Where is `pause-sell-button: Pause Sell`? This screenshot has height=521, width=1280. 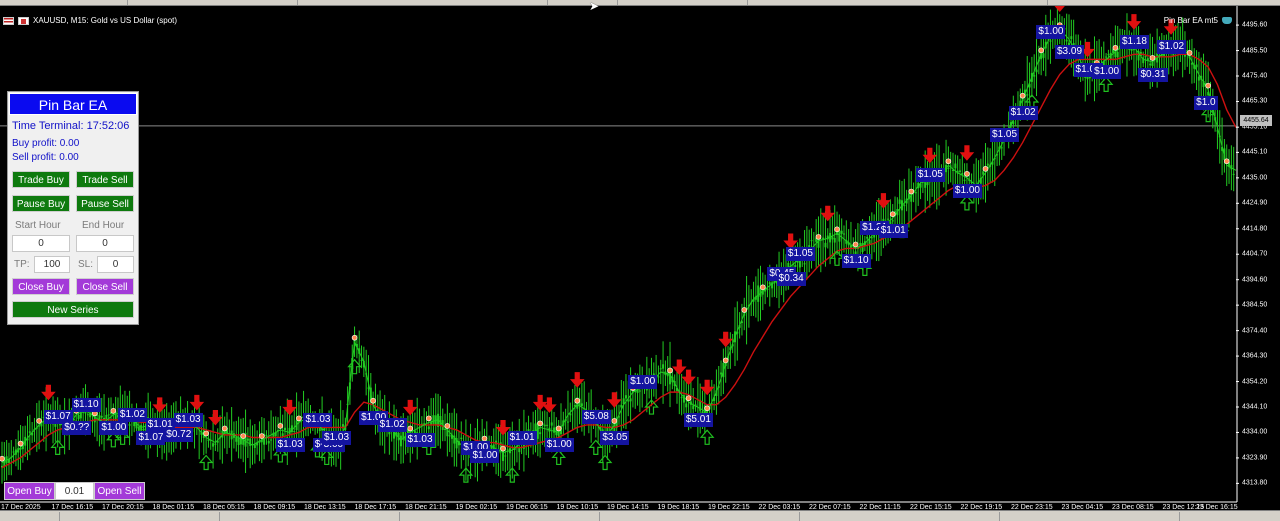 pause-sell-button: Pause Sell is located at coordinates (105, 203).